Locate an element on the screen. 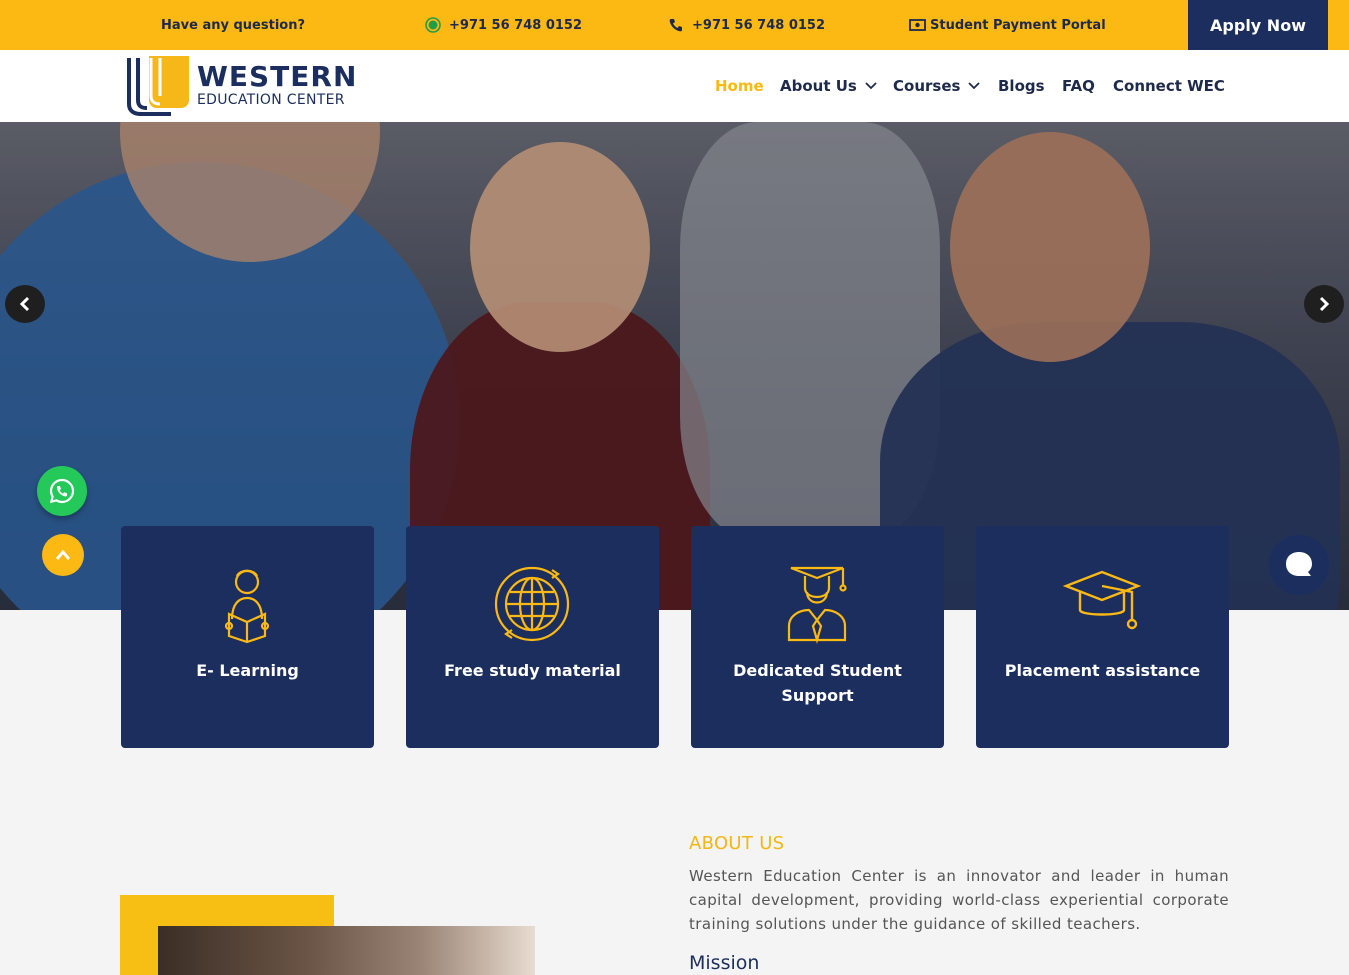 Image resolution: width=1349 pixels, height=975 pixels. chat-widget-button is located at coordinates (1299, 565).